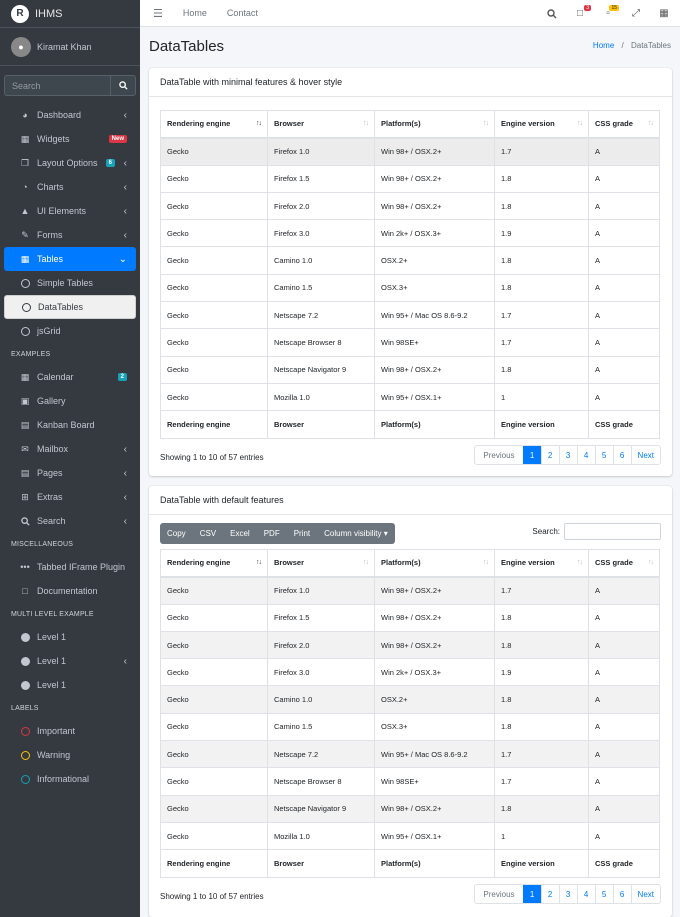  Describe the element at coordinates (70, 755) in the screenshot. I see `sidebar-item-warning: Warning` at that location.